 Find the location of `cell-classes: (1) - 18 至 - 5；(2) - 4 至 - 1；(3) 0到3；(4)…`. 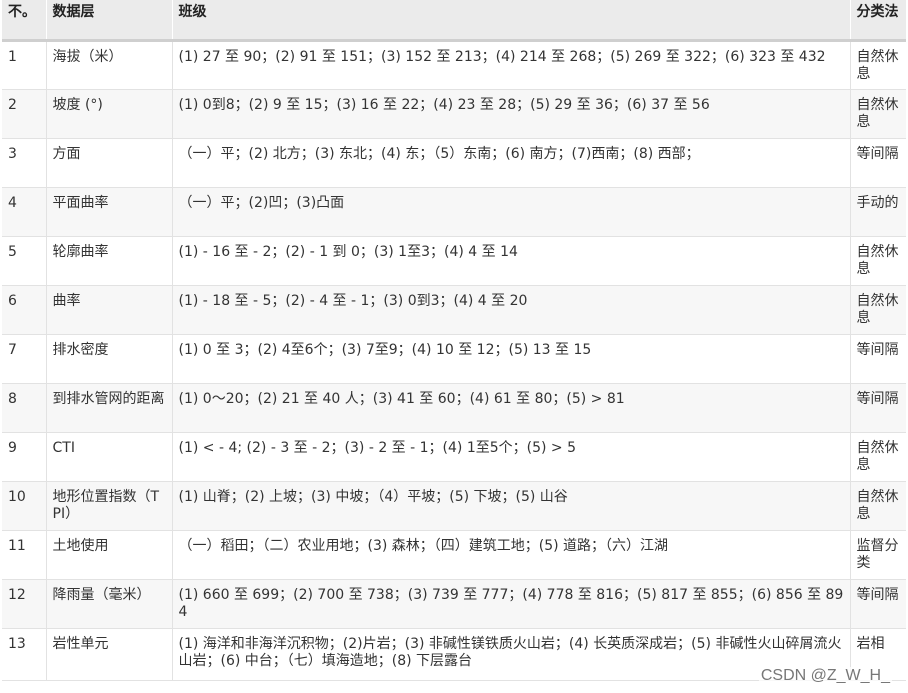

cell-classes: (1) - 18 至 - 5；(2) - 4 至 - 1；(3) 0到3；(4)… is located at coordinates (511, 310).